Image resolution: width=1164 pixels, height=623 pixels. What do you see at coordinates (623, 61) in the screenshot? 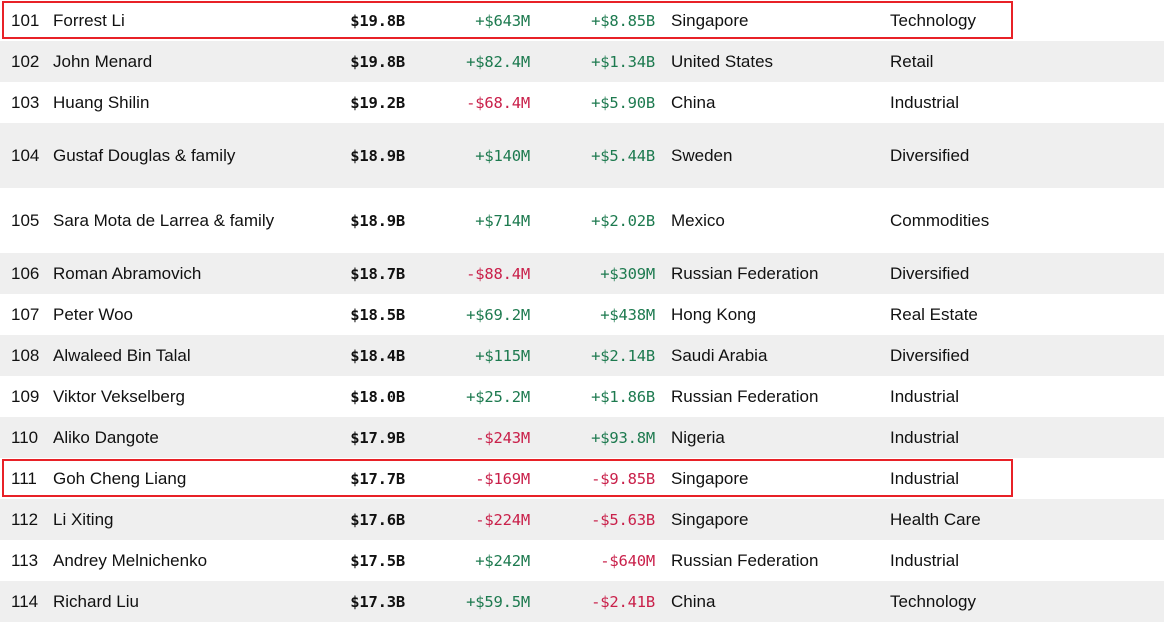
I see `ytd-change-cell: +$1.34B` at bounding box center [623, 61].